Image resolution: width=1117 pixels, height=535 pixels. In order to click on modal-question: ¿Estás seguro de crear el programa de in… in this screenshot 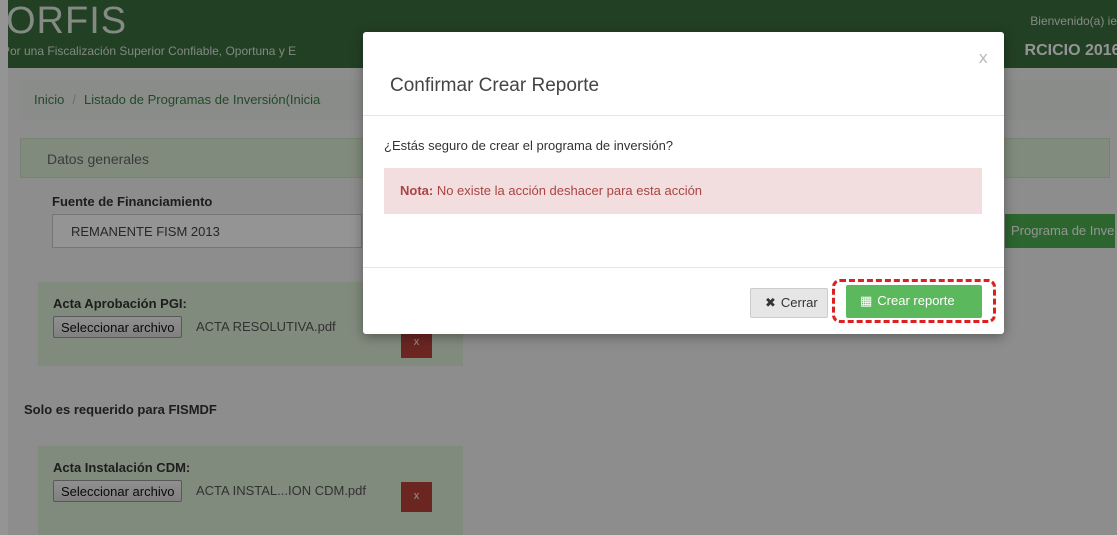, I will do `click(529, 145)`.